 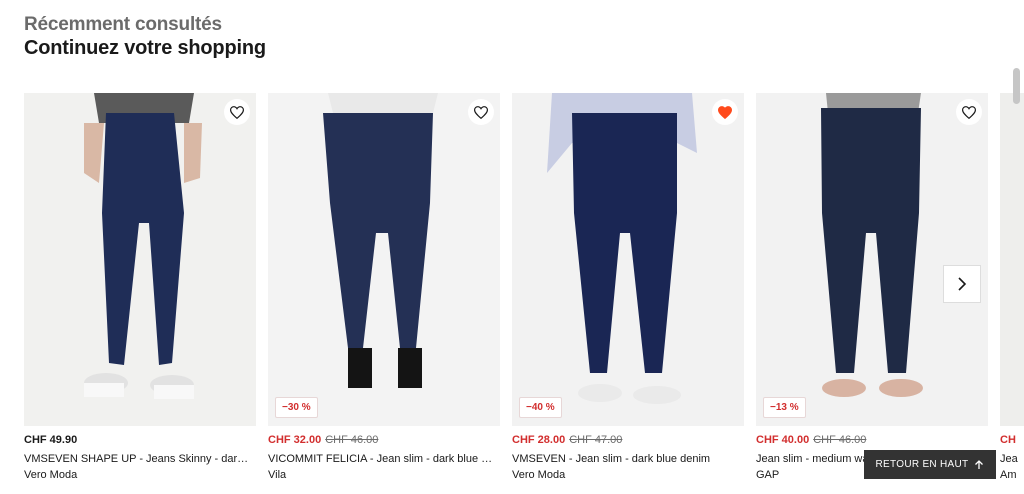 I want to click on product-name-partial: Jea, so click(x=1012, y=459).